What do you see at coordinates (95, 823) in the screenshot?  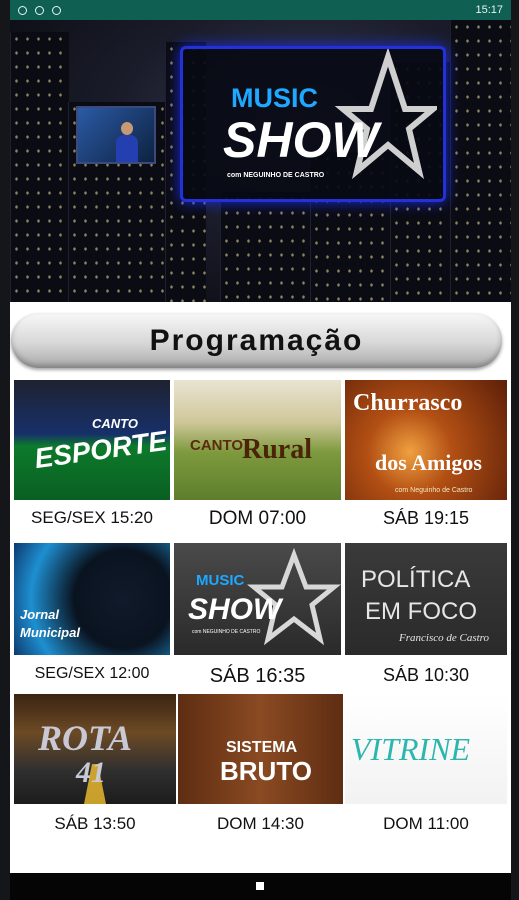 I see `program-time: SÁB 13:50` at bounding box center [95, 823].